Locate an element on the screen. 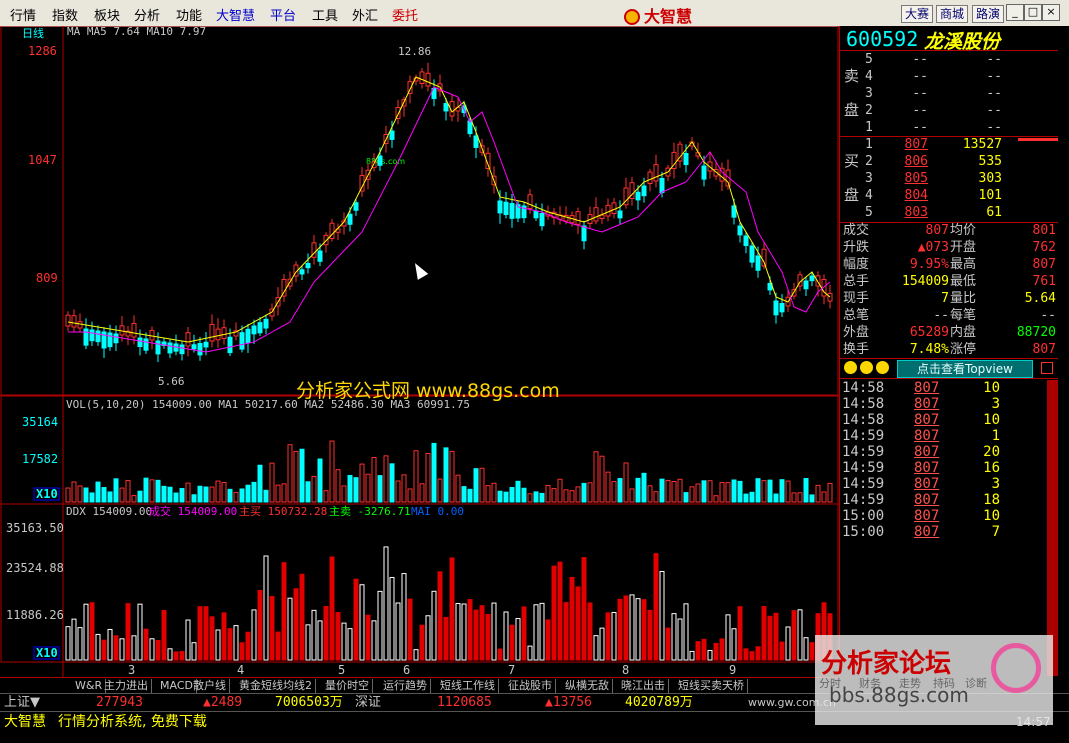 This screenshot has height=743, width=1069. brand-text: 大智慧 is located at coordinates (668, 16).